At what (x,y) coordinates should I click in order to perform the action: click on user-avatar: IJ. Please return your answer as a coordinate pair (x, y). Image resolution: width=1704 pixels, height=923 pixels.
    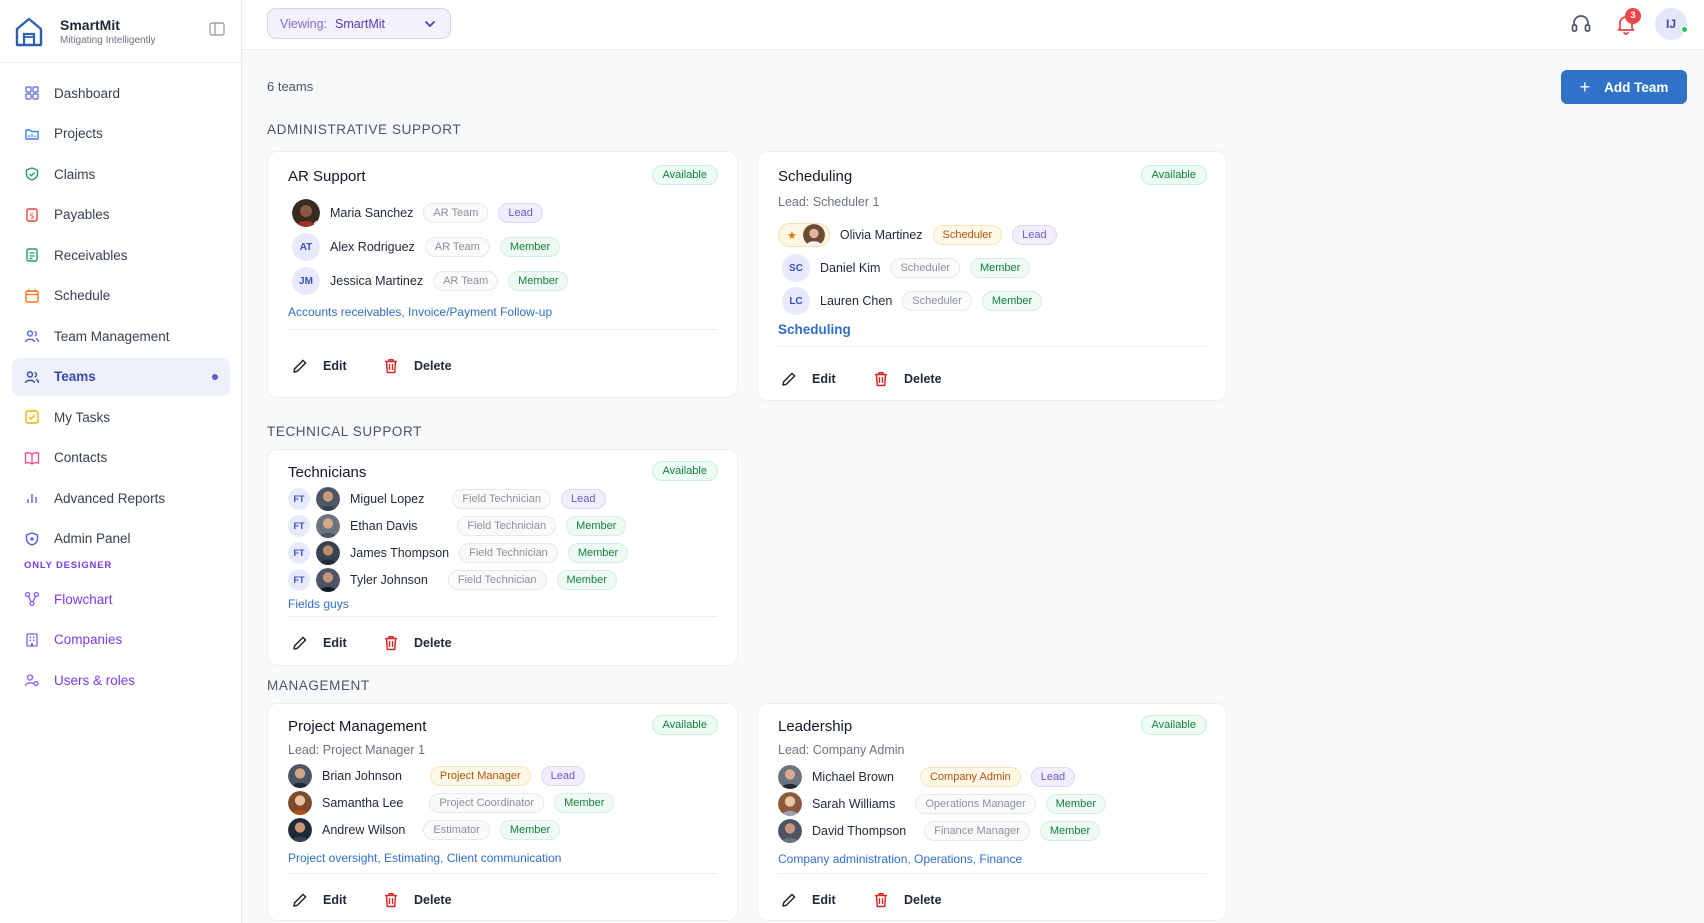
    Looking at the image, I should click on (1671, 24).